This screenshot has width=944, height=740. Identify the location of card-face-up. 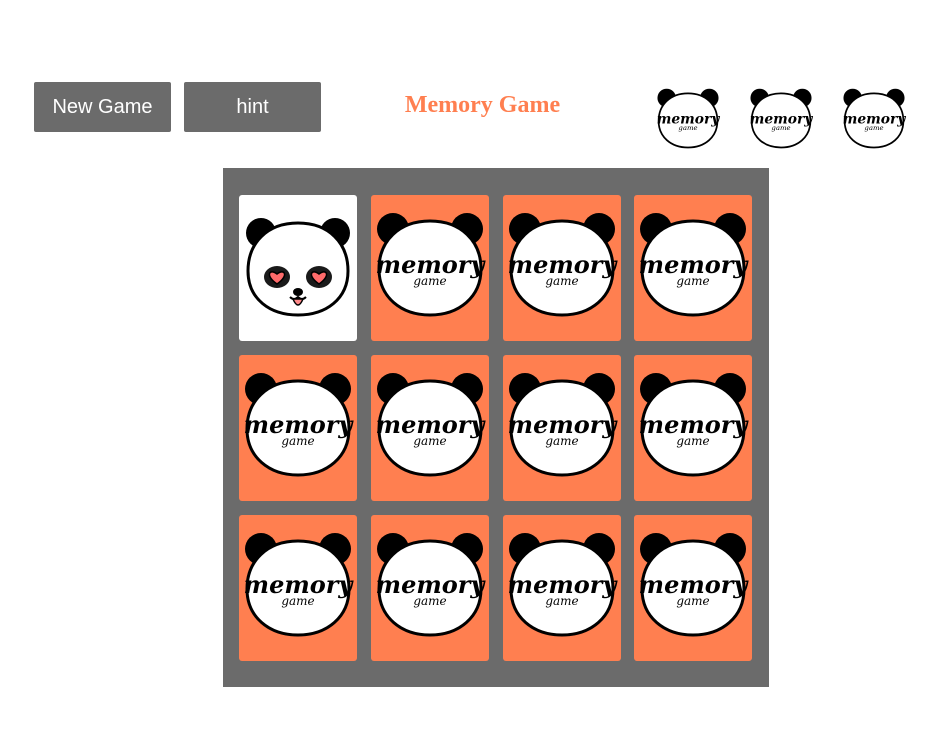
(298, 268).